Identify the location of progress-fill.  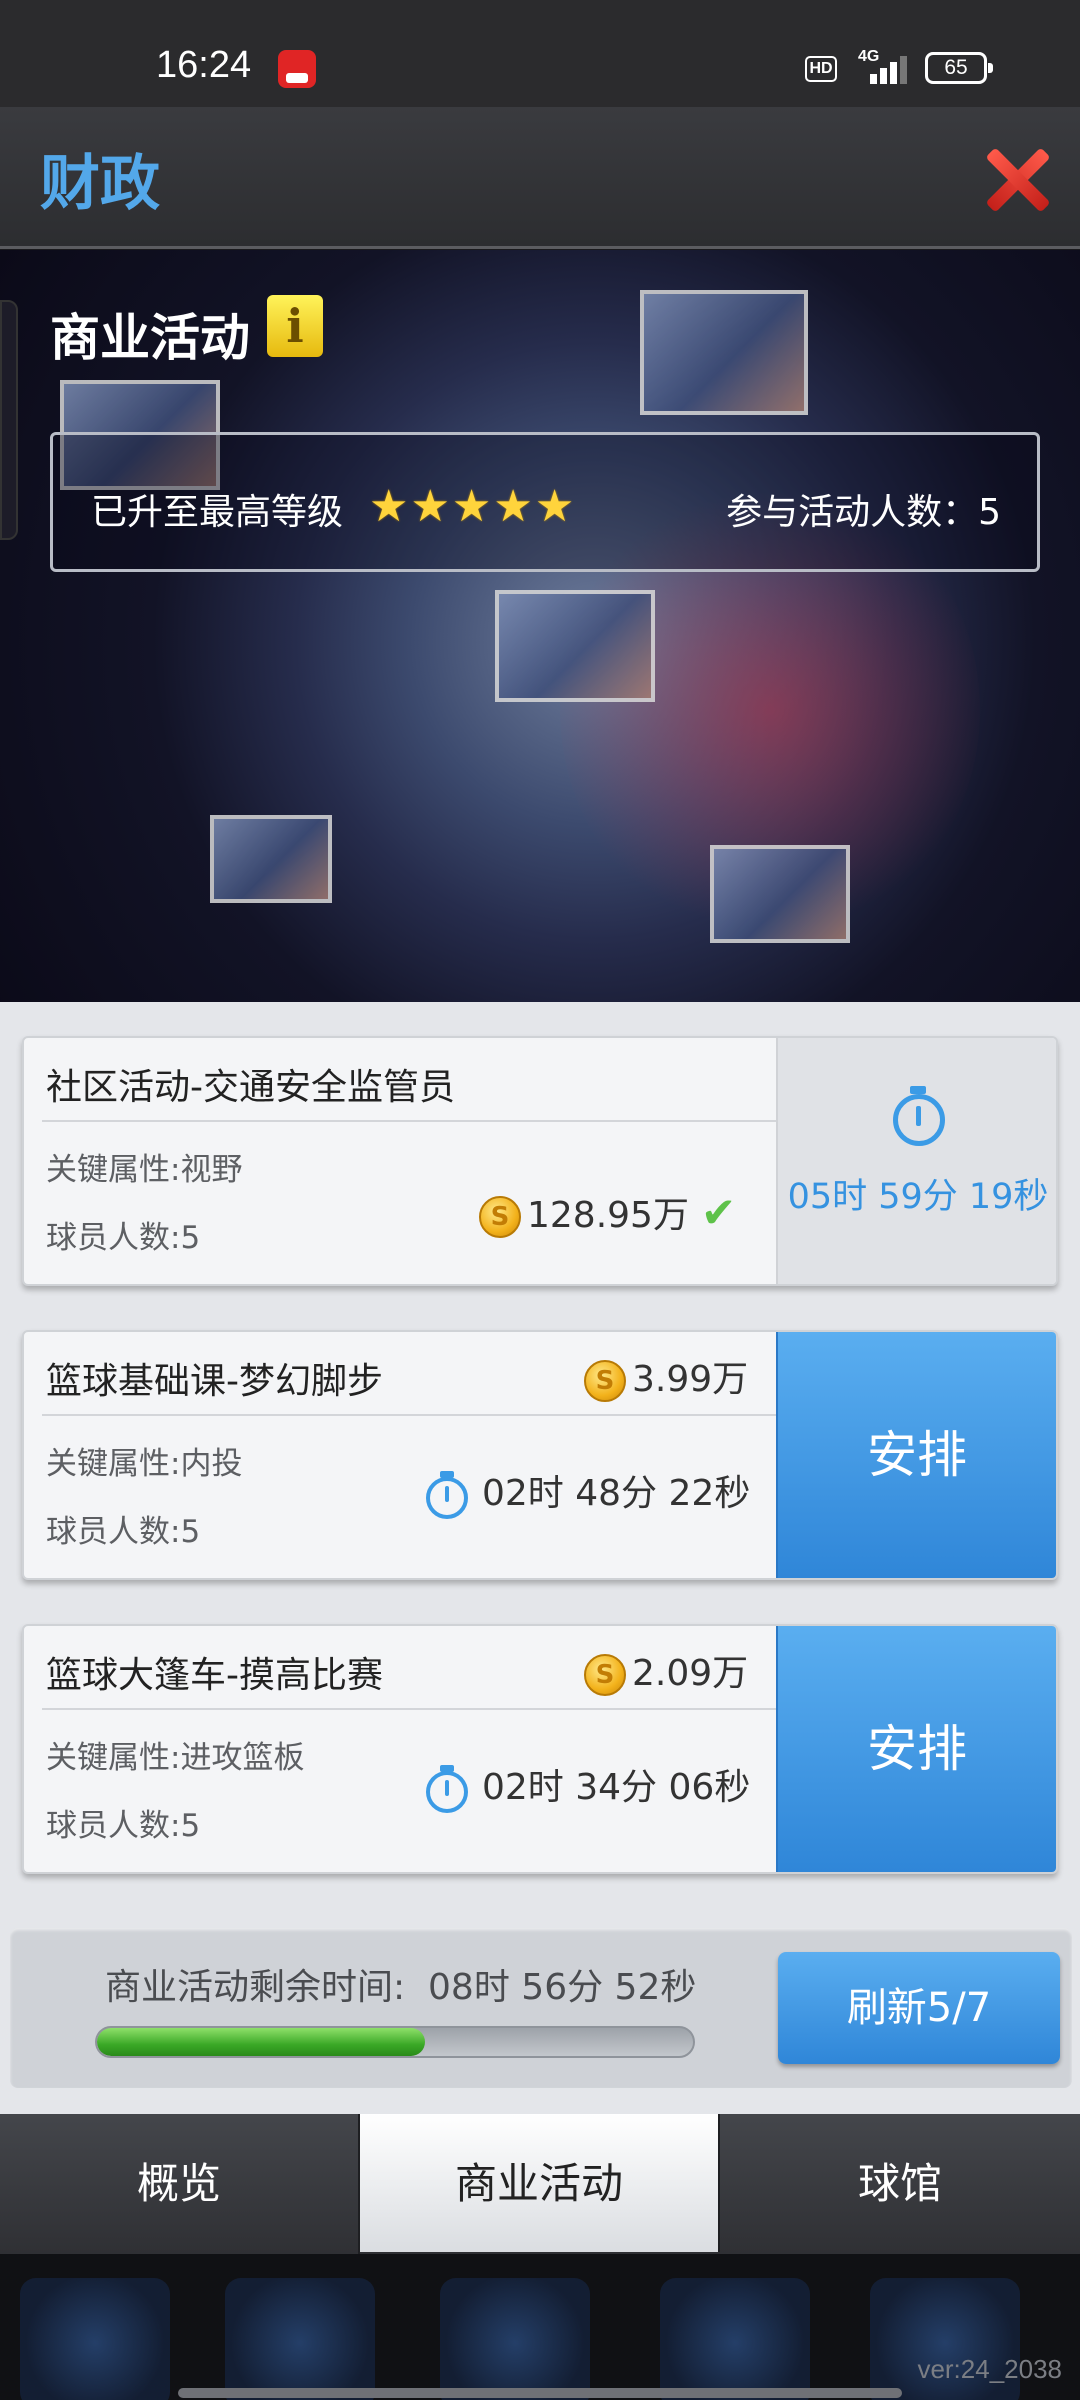
(261, 2042).